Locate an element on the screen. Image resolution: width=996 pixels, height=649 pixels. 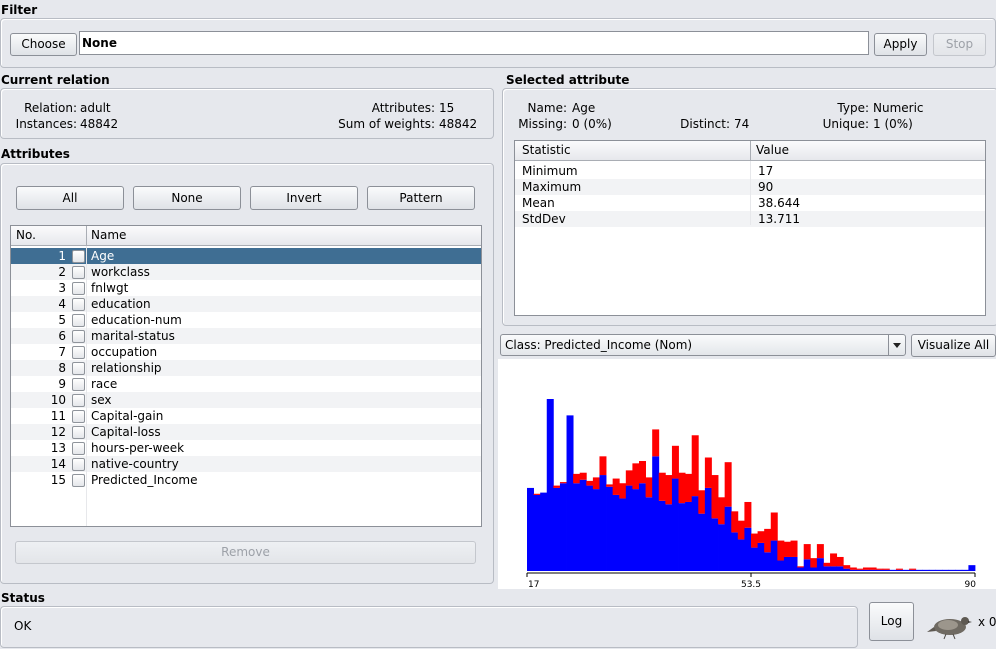
all-button: All is located at coordinates (70, 198).